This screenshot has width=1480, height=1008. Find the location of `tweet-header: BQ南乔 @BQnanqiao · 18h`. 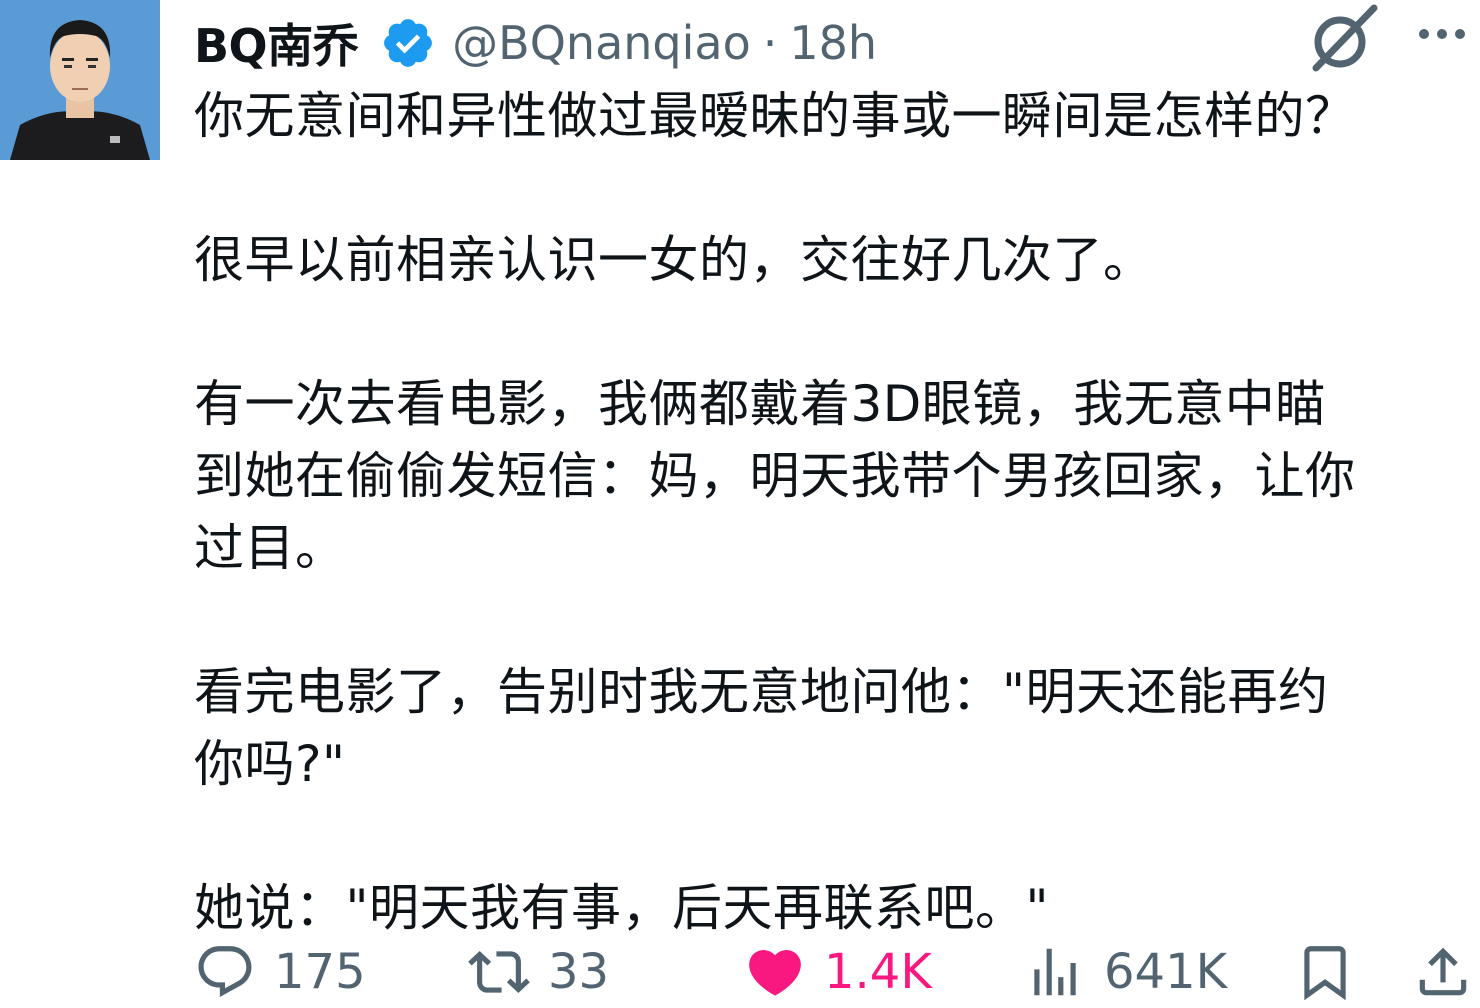

tweet-header: BQ南乔 @BQnanqiao · 18h is located at coordinates (827, 43).